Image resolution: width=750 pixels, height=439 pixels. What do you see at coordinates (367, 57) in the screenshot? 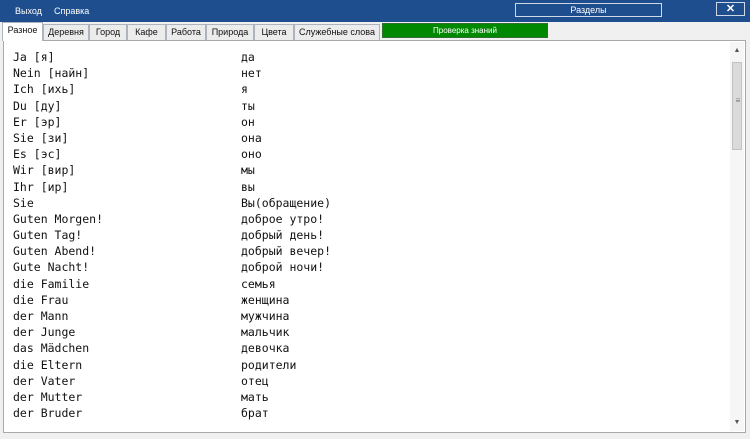
I see `word-row: Ja [я] да` at bounding box center [367, 57].